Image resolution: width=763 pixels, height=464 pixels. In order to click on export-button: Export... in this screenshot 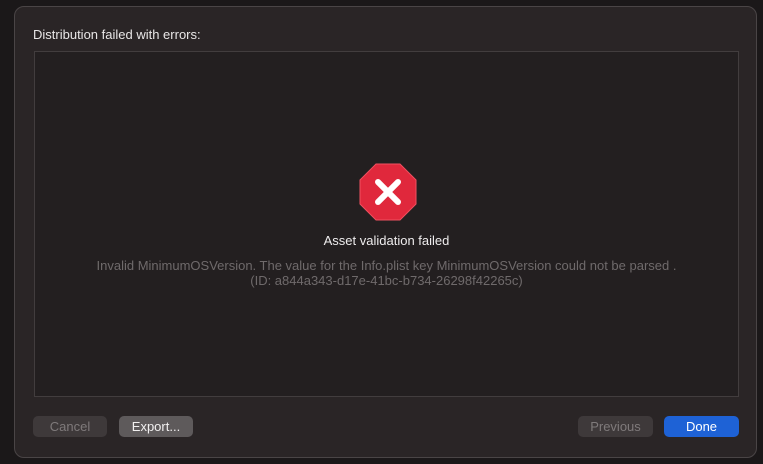, I will do `click(156, 426)`.